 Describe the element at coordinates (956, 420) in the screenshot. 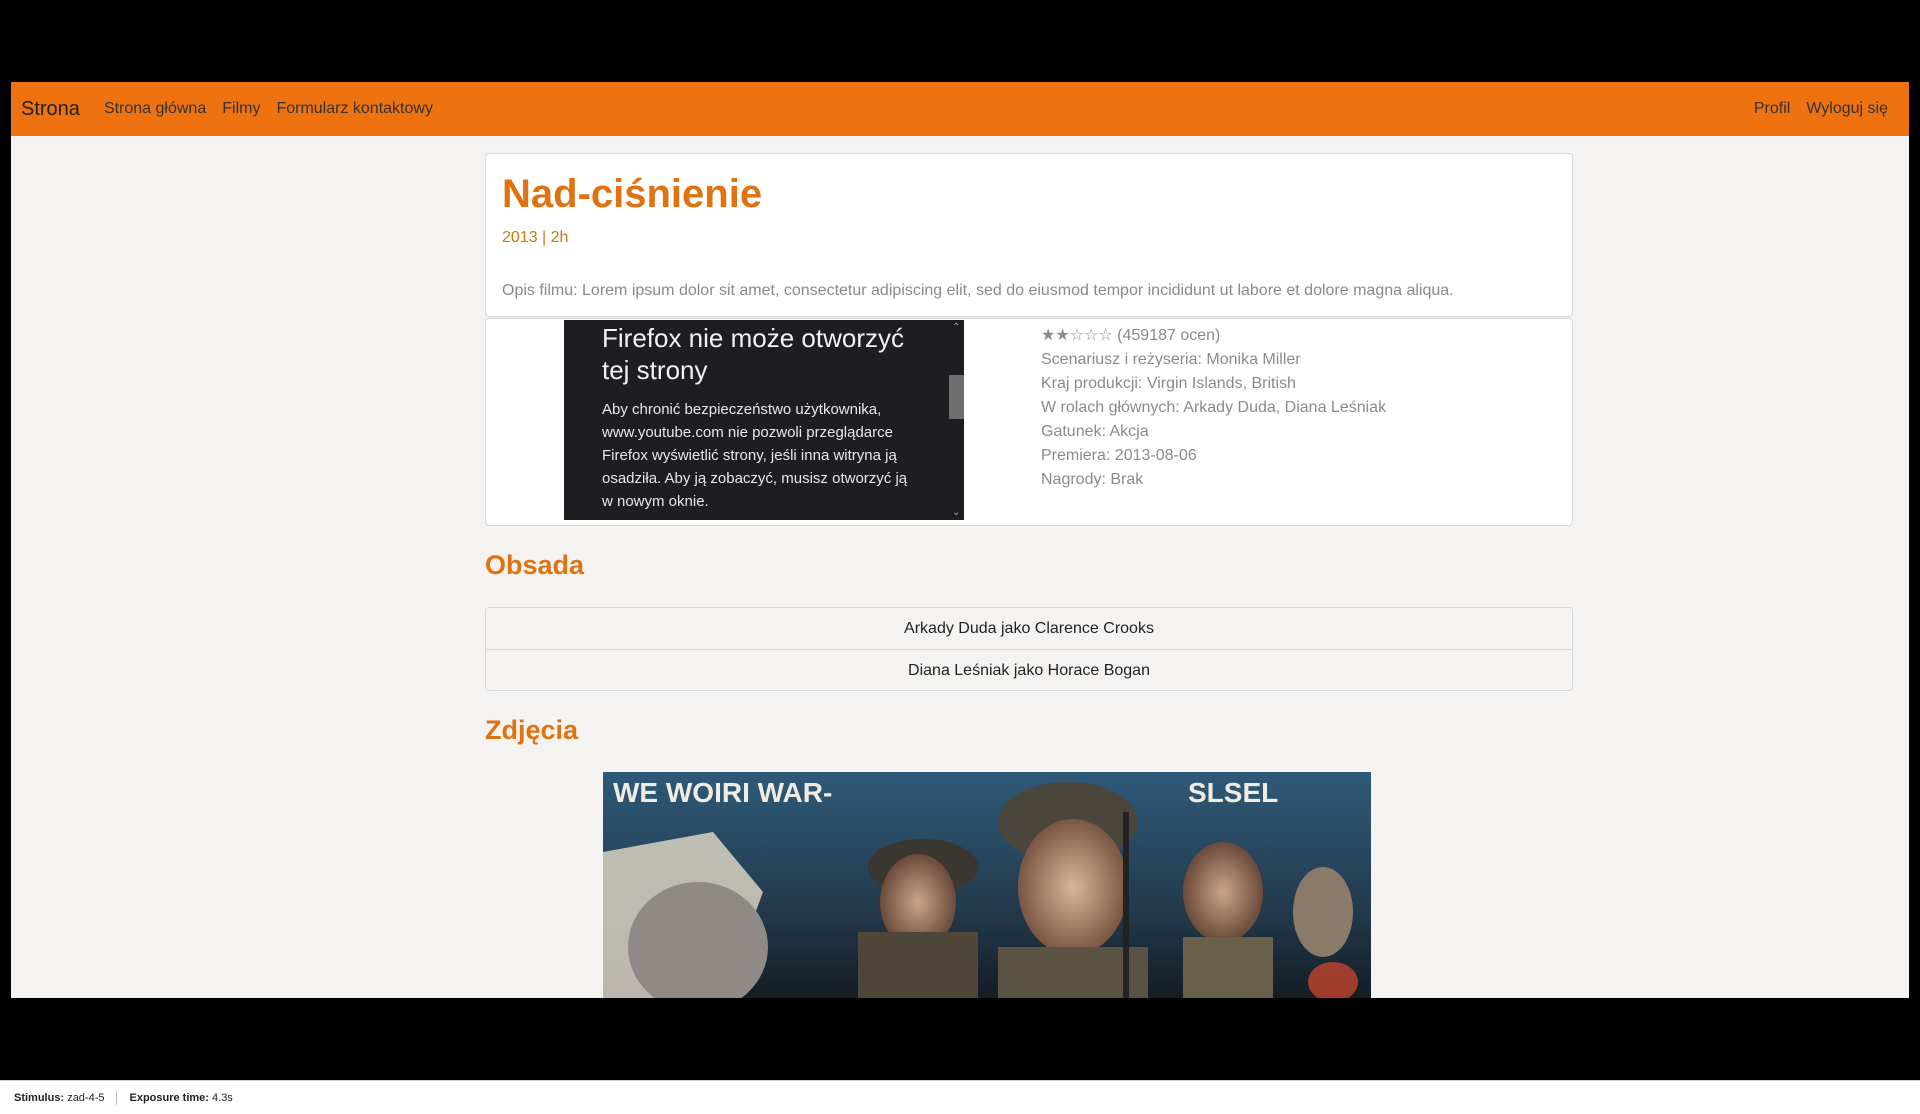

I see `embed-scrollbar: ⌃ ⌄` at that location.